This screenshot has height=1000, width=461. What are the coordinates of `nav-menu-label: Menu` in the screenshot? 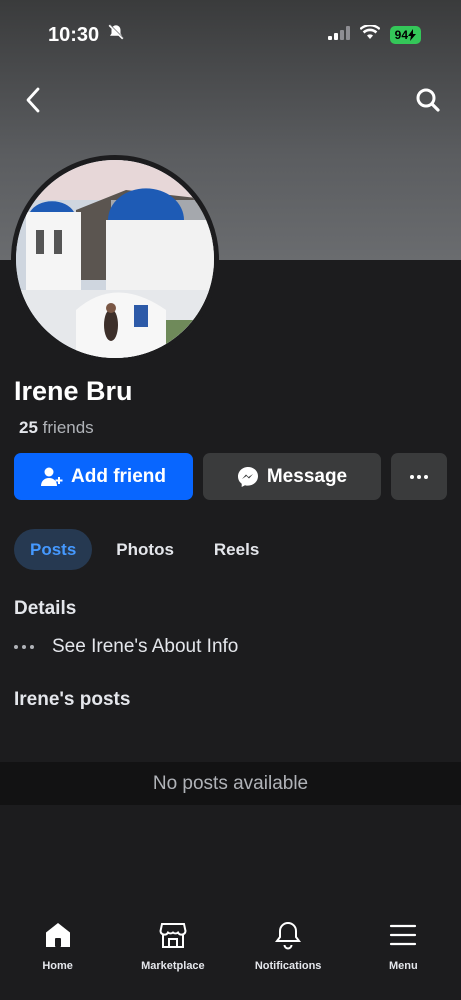 It's located at (403, 966).